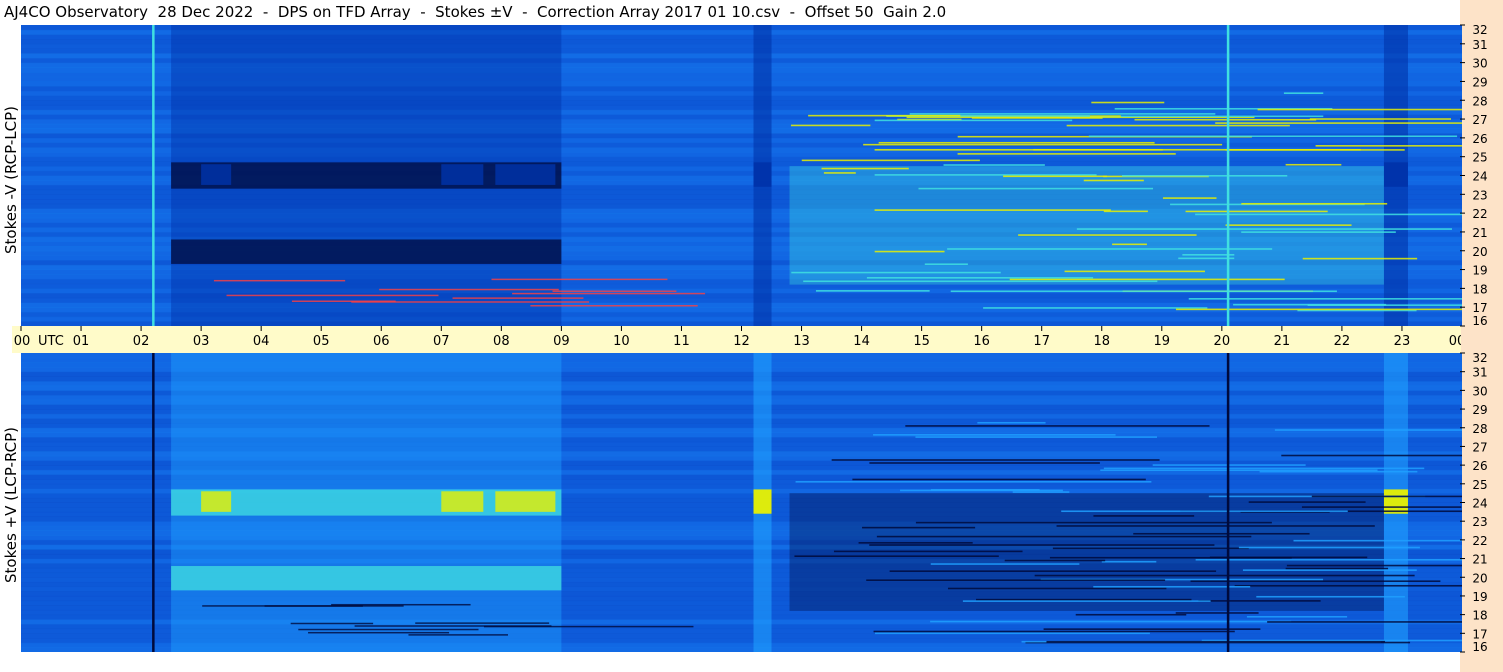 The width and height of the screenshot is (1503, 672). Describe the element at coordinates (1479, 64) in the screenshot. I see `freq-tick-label: 30` at that location.